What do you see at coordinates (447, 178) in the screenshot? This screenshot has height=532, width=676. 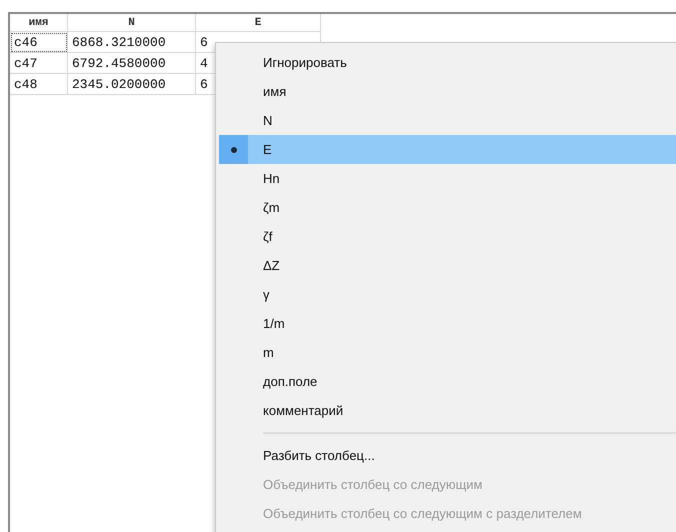 I see `menu-item: Hn` at bounding box center [447, 178].